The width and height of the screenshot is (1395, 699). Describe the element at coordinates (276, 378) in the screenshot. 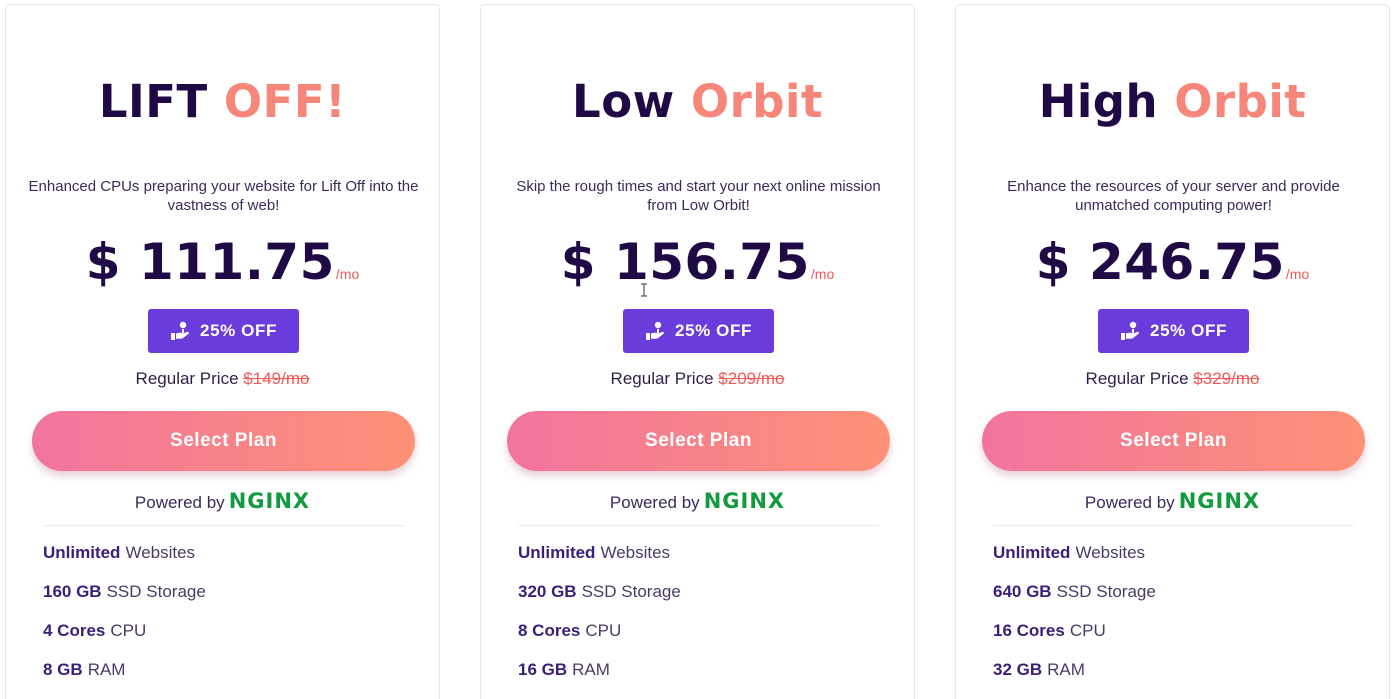

I see `regular-price-value: $149/mo` at that location.